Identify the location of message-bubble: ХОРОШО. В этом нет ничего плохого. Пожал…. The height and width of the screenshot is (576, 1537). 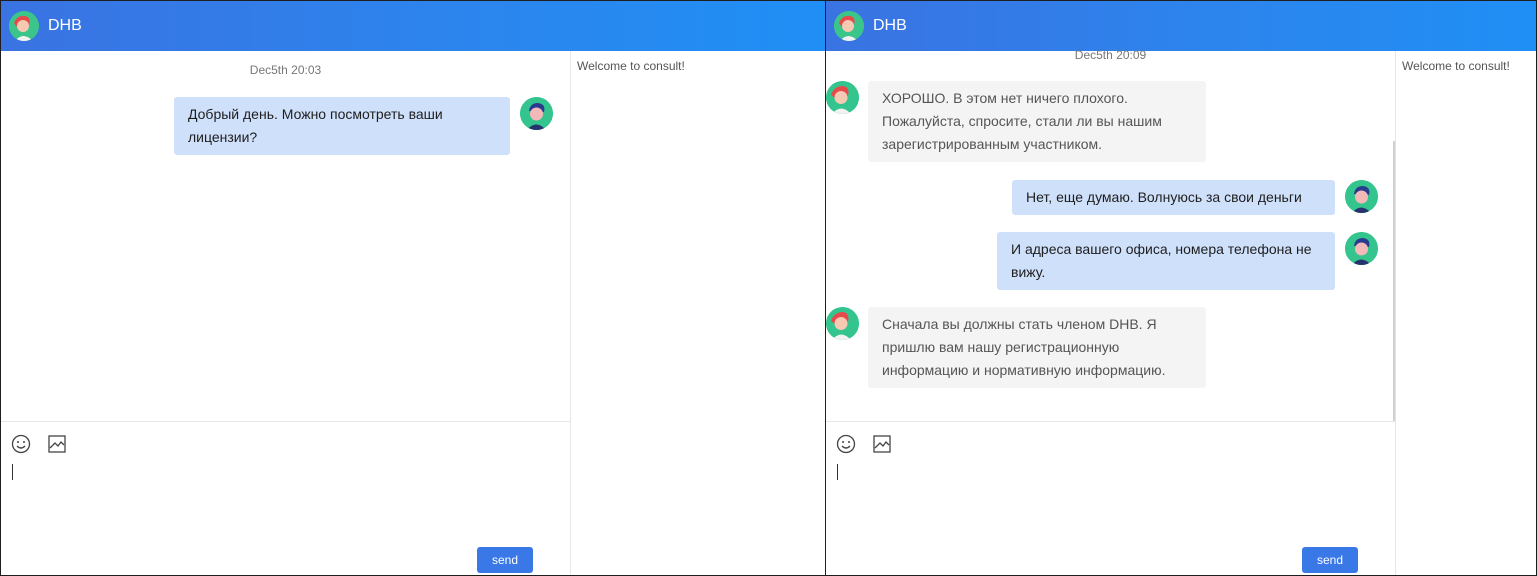
(1037, 121).